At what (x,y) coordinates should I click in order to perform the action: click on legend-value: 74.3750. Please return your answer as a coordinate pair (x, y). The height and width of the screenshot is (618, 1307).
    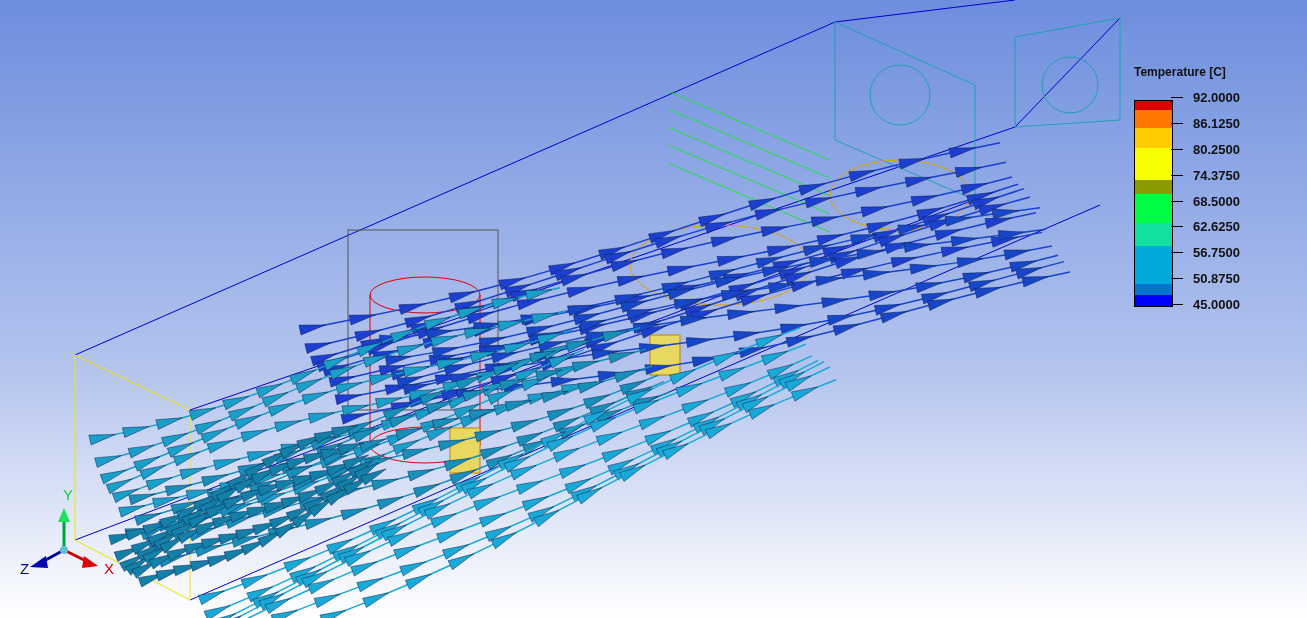
    Looking at the image, I should click on (1216, 175).